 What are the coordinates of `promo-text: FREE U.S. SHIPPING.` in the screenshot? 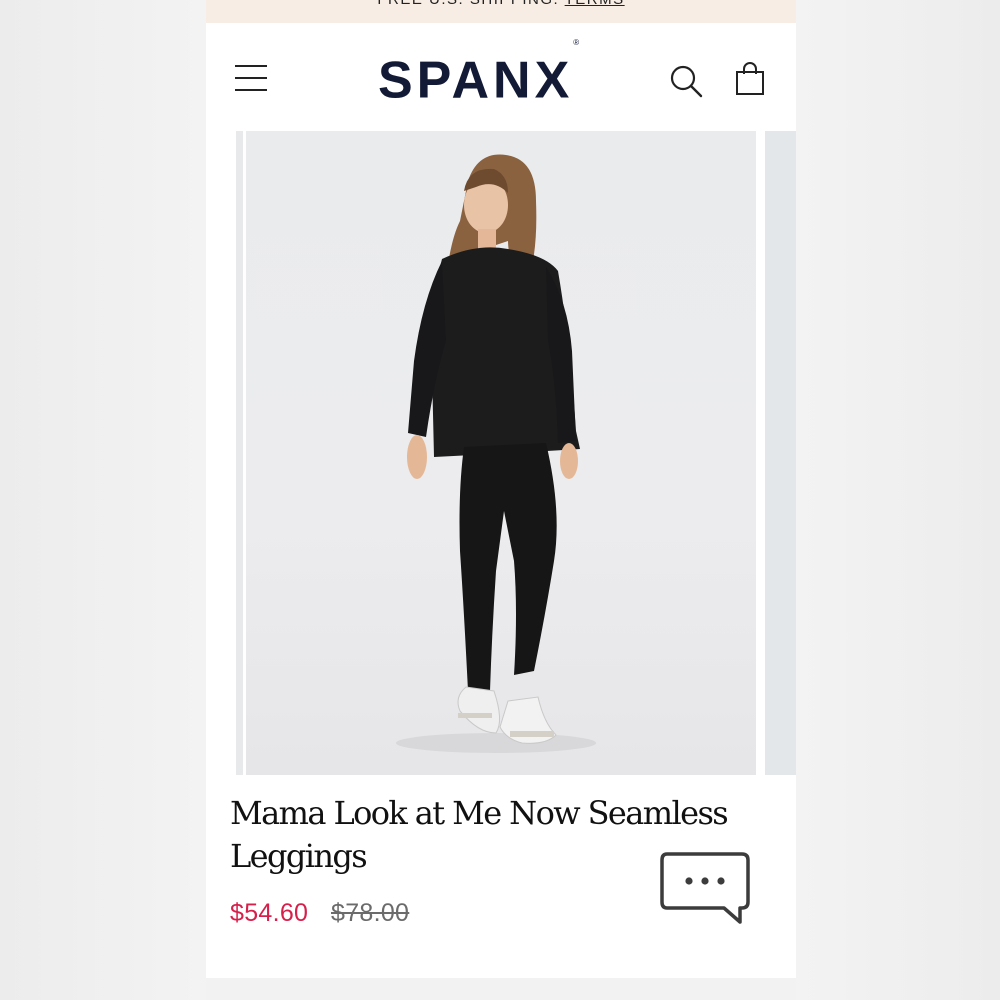 It's located at (470, 4).